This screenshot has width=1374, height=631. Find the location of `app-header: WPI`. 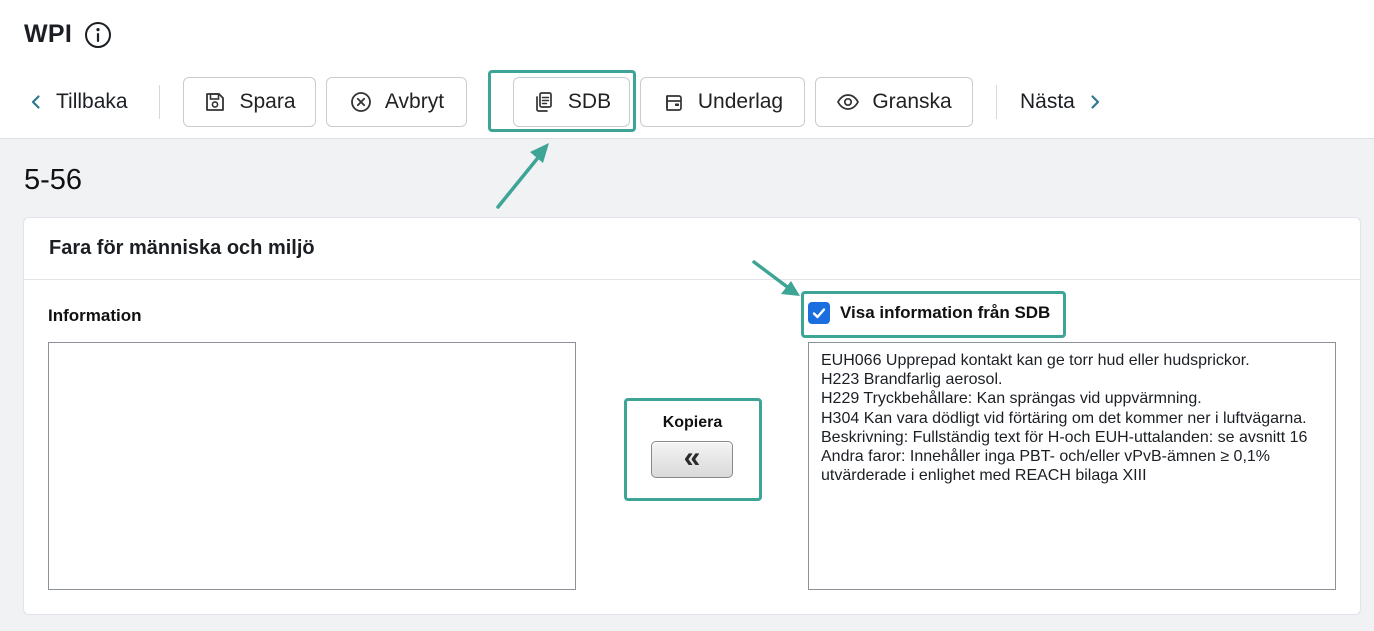

app-header: WPI is located at coordinates (68, 34).